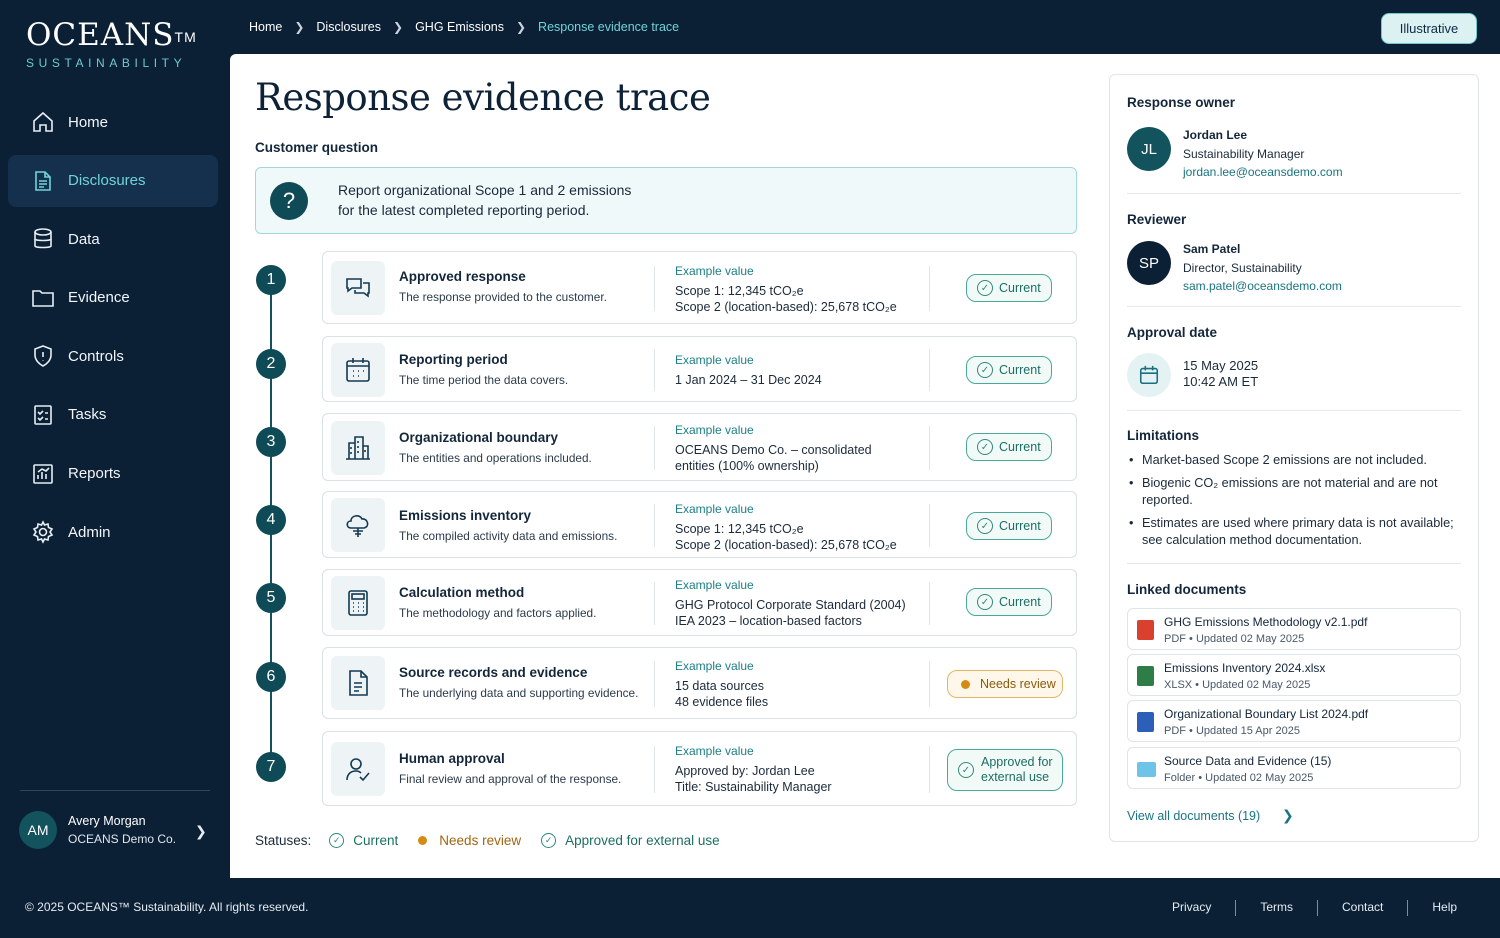 Image resolution: width=1500 pixels, height=938 pixels. Describe the element at coordinates (1146, 769) in the screenshot. I see `folder-icon` at that location.